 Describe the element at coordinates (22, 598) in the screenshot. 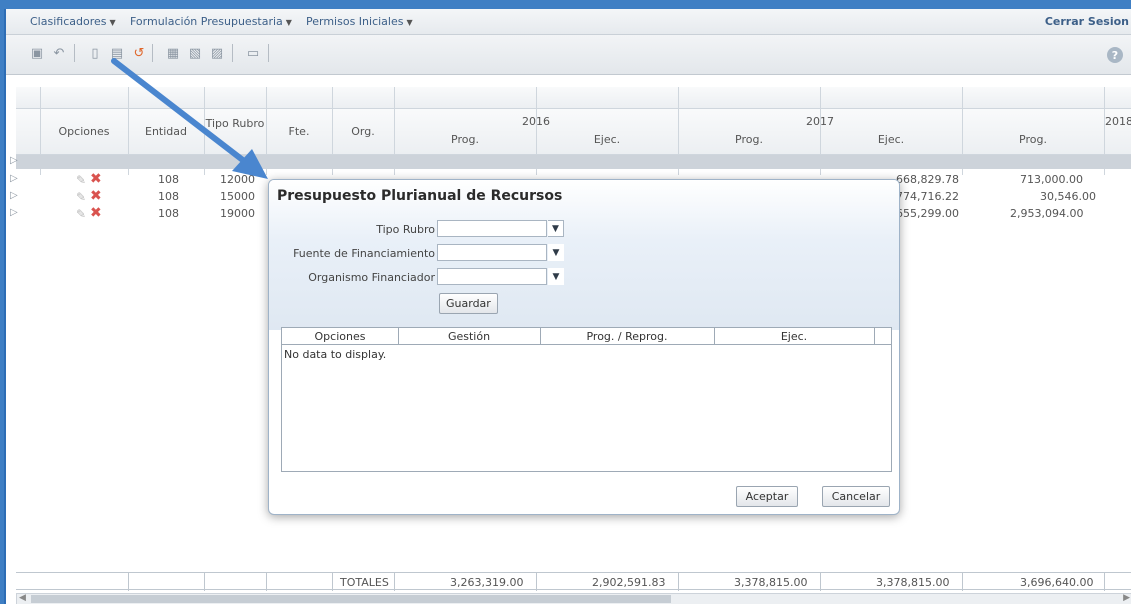

I see `scroll-left-icon: ◀` at that location.